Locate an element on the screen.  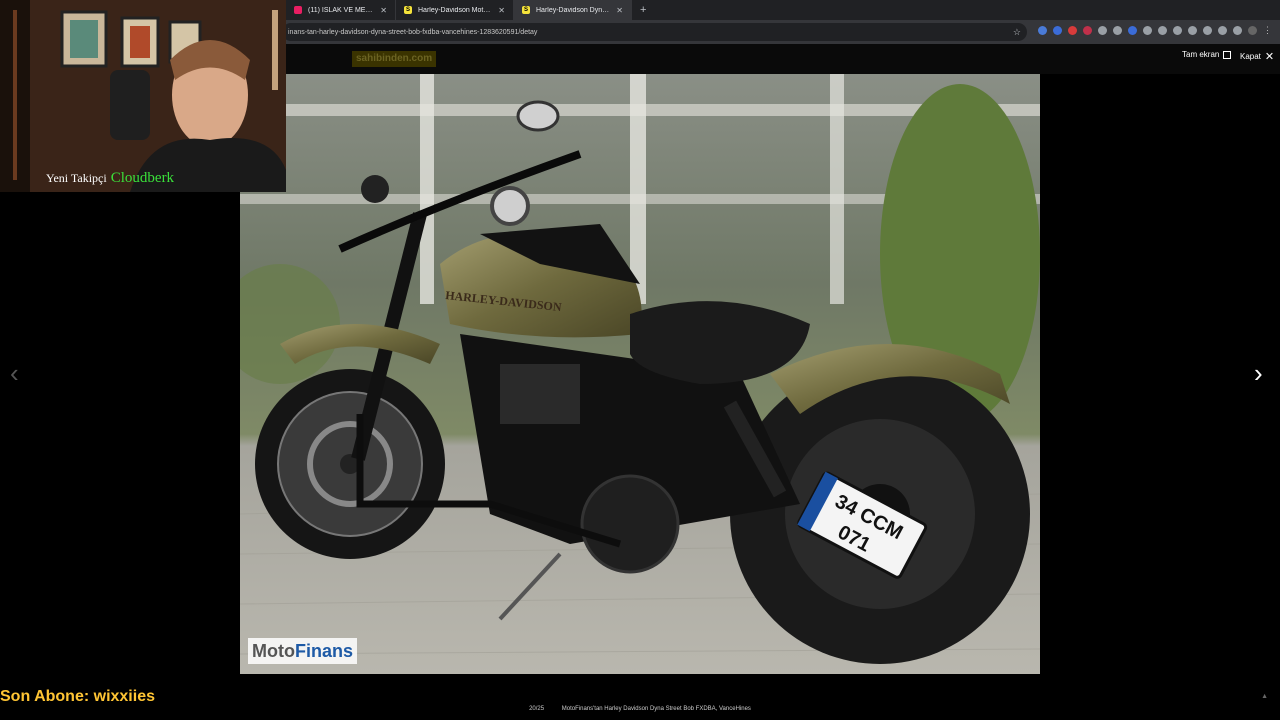
chevron-left-icon: ‹ is located at coordinates (14, 373).